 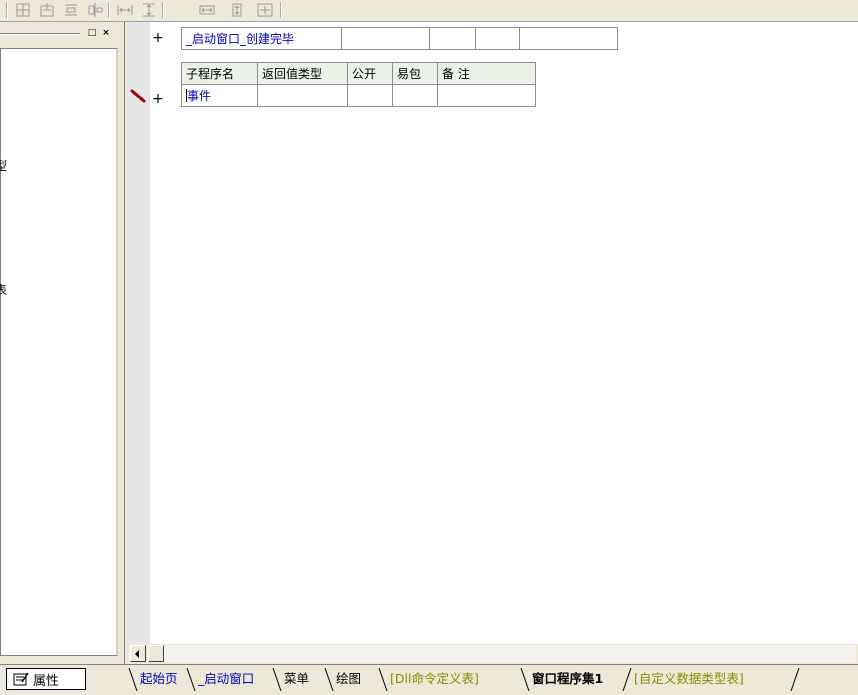 What do you see at coordinates (261, 38) in the screenshot?
I see `program-set-name: _启动窗口_创建完毕` at bounding box center [261, 38].